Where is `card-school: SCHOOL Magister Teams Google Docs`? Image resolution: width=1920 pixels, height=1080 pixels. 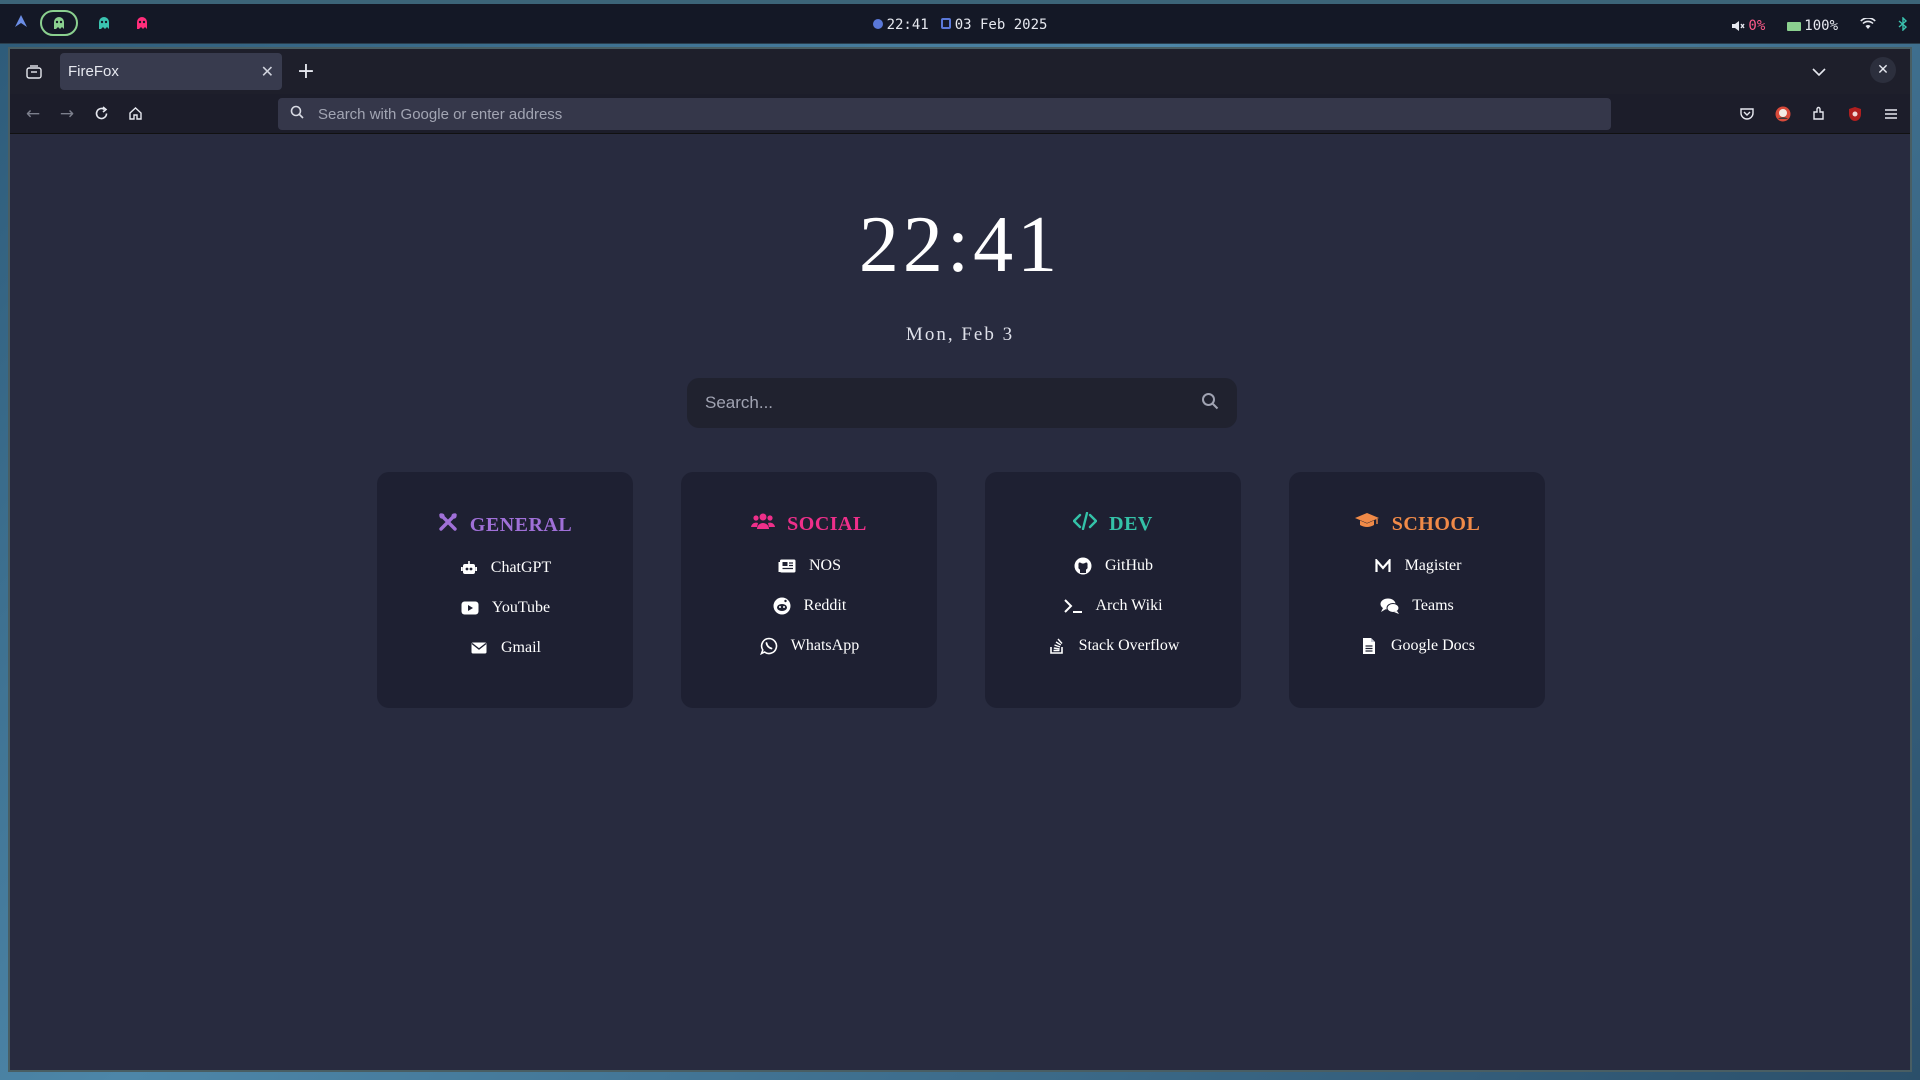 card-school: SCHOOL Magister Teams Google Docs is located at coordinates (1417, 590).